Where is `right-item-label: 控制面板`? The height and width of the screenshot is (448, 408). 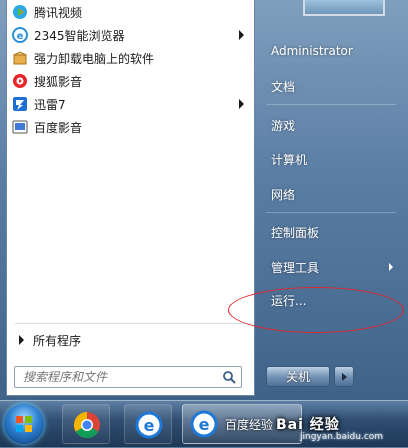
right-item-label: 控制面板 is located at coordinates (295, 232).